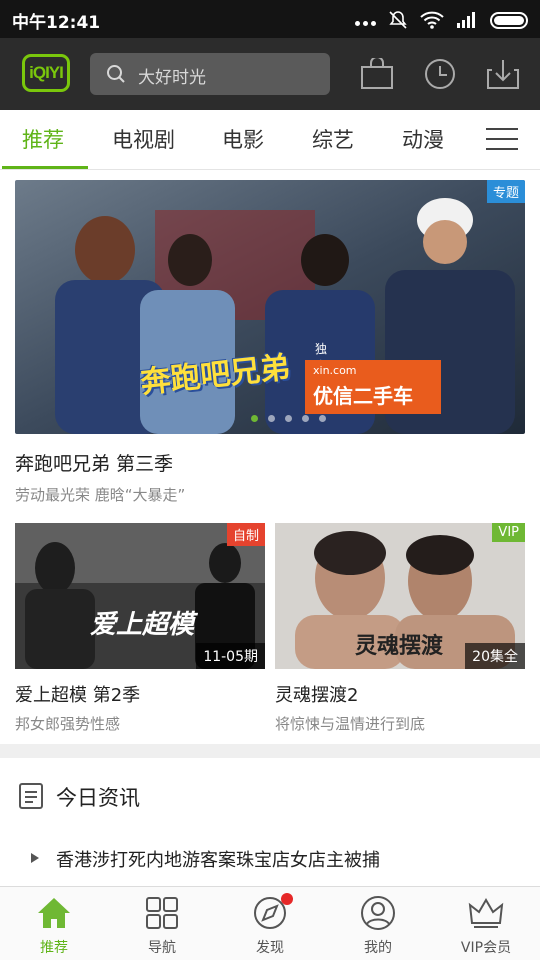  What do you see at coordinates (218, 860) in the screenshot?
I see `news-headline: 香港涉打死内地游客案珠宝店女店主被捕` at bounding box center [218, 860].